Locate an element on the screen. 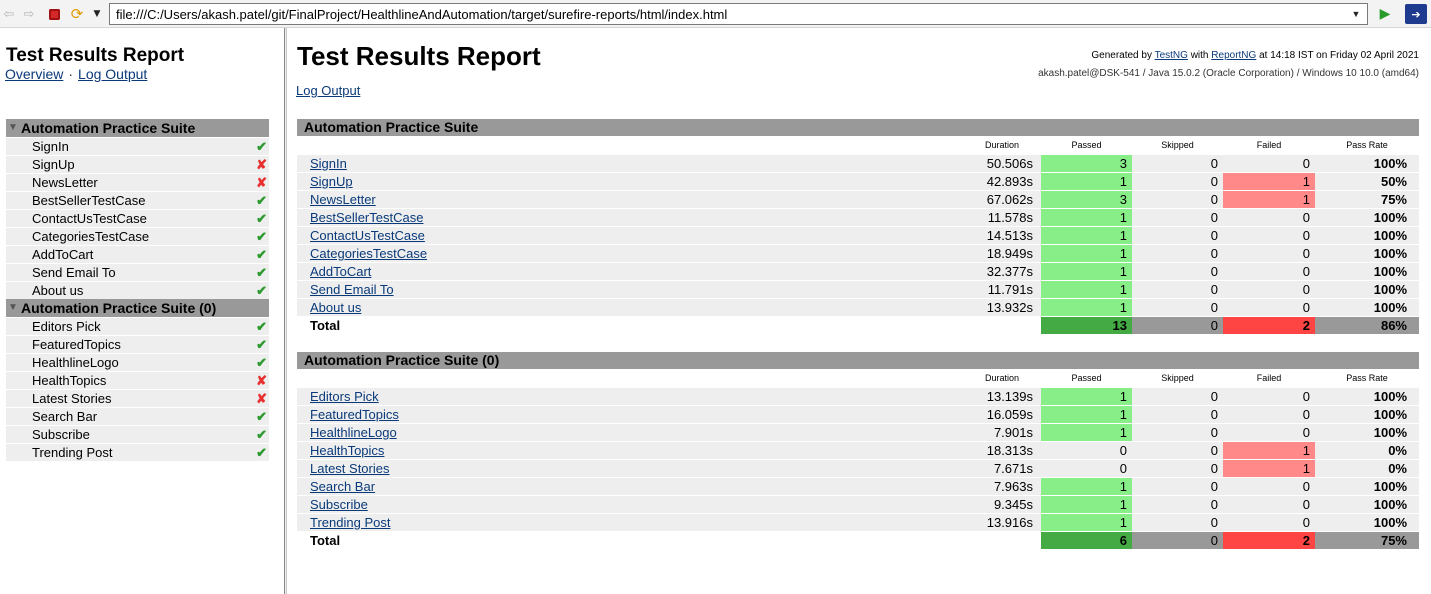  reportng-link: ReportNG is located at coordinates (1233, 55).